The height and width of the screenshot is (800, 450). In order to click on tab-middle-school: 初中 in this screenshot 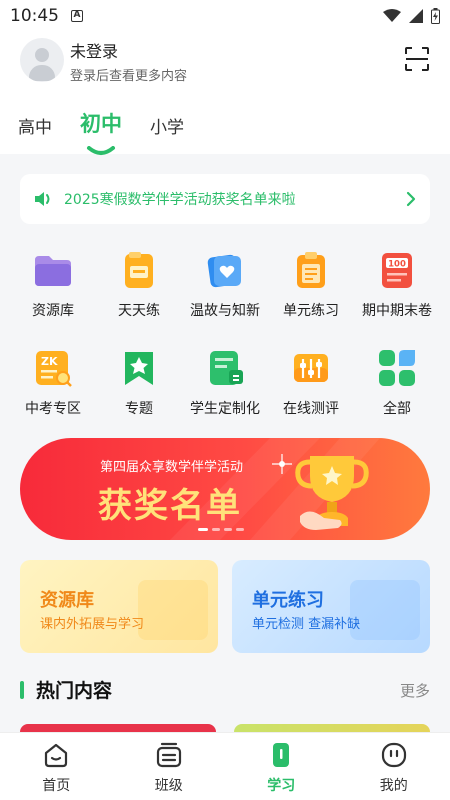, I will do `click(101, 131)`.